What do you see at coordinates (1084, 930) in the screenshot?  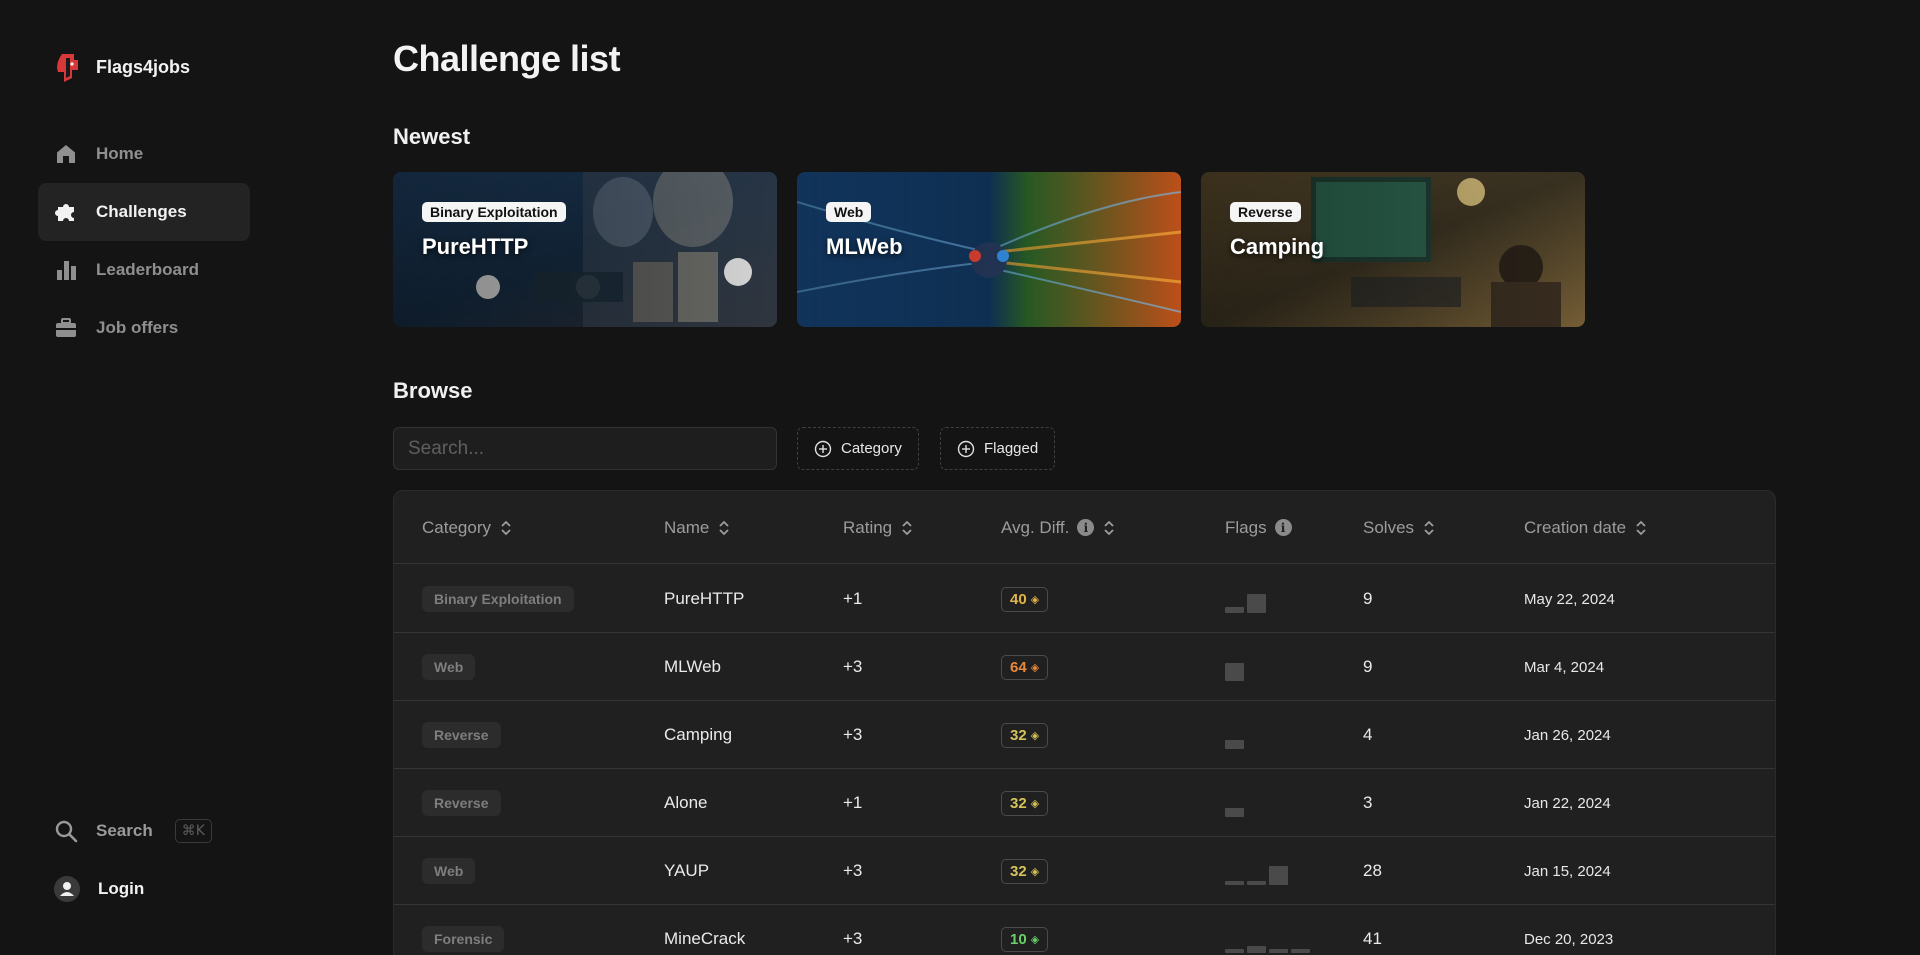 I see `table-row: Forensic MineCrack +3 10 ◈ 41 Dec 20, 2023` at bounding box center [1084, 930].